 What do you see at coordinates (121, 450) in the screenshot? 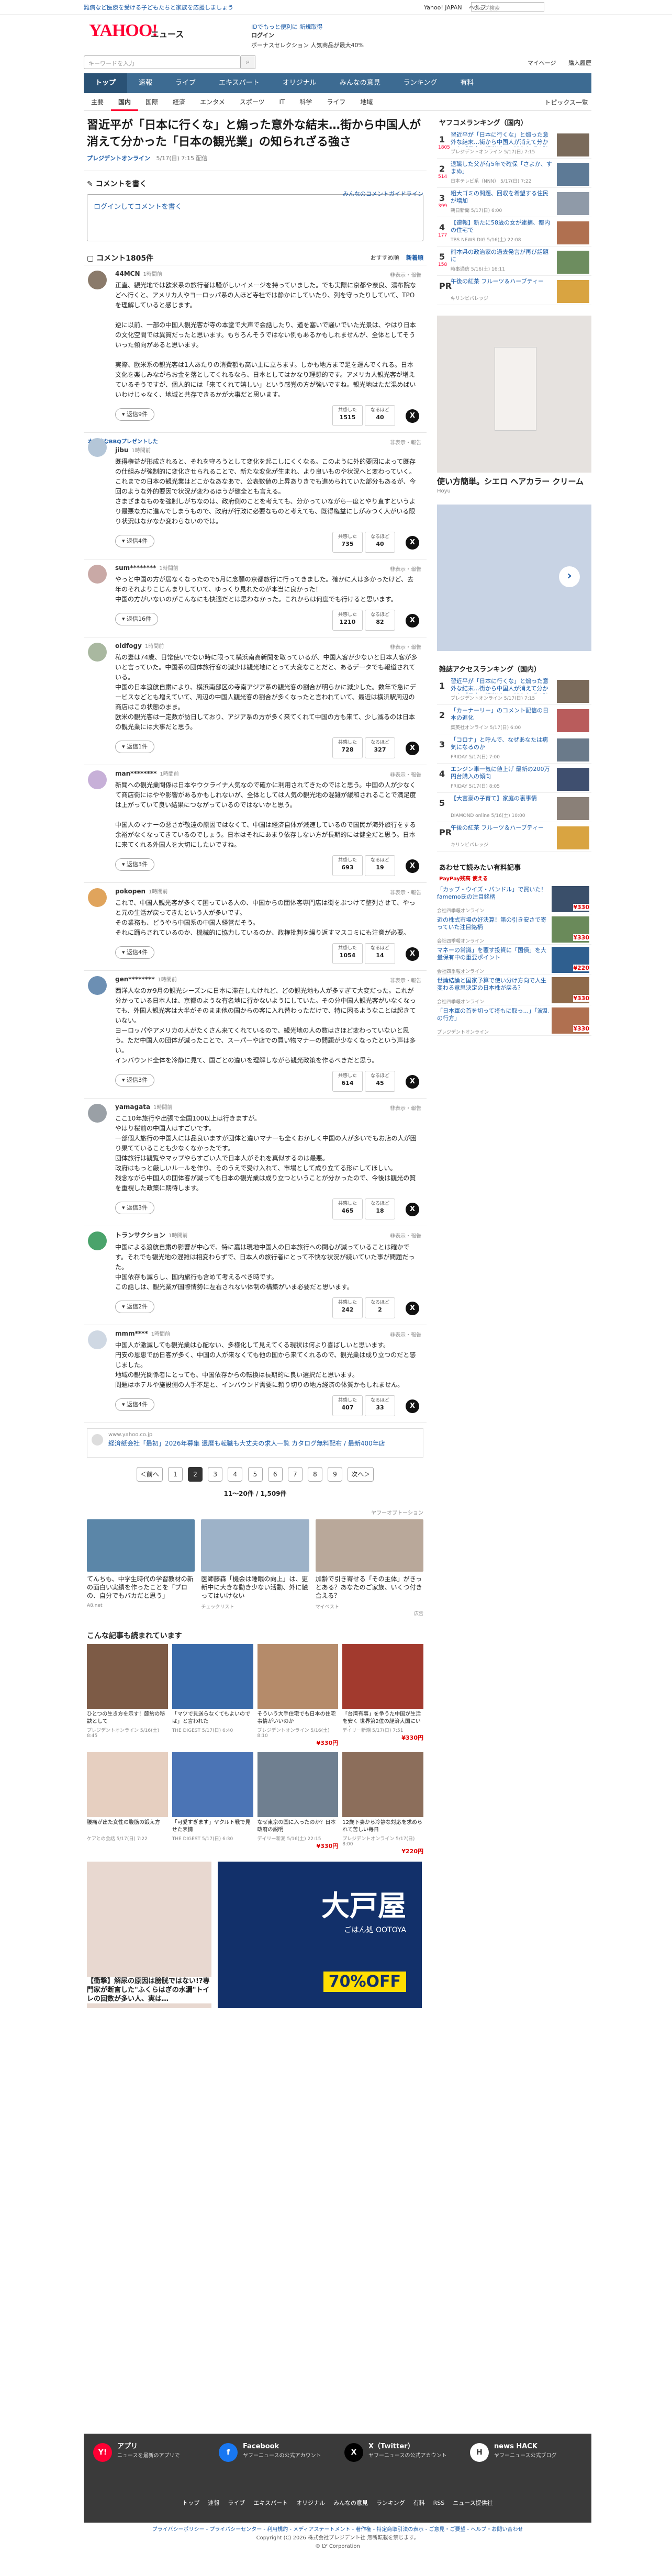
I see `user-name: jibu` at bounding box center [121, 450].